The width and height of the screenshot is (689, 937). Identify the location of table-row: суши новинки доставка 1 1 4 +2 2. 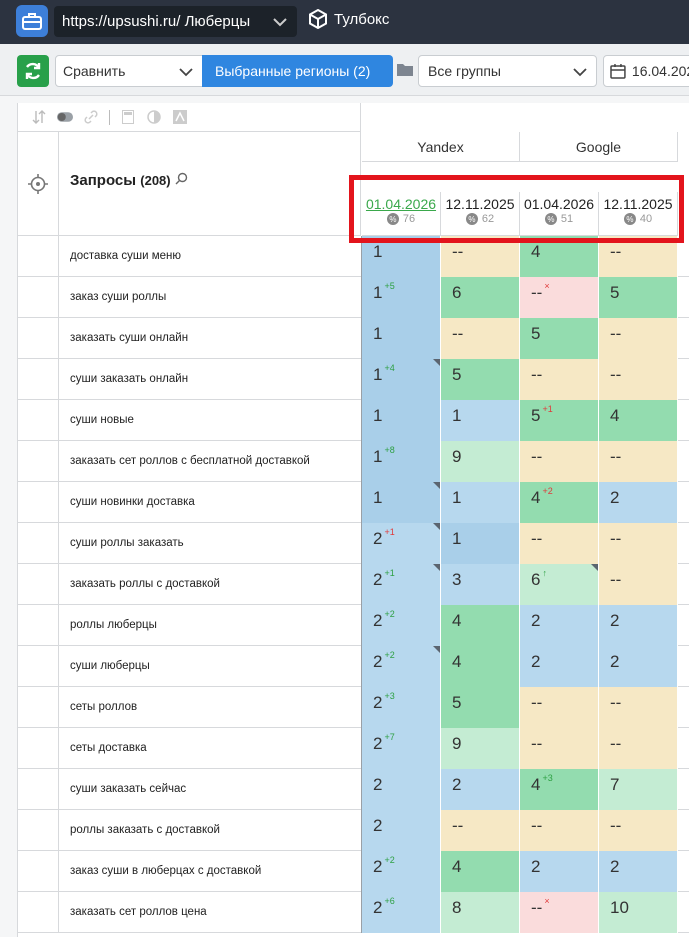
(353, 502).